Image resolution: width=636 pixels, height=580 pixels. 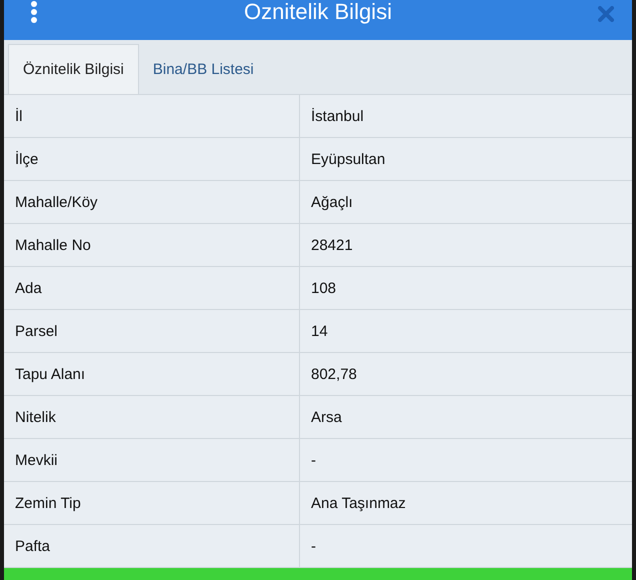 I want to click on field-value: Arsa, so click(x=326, y=418).